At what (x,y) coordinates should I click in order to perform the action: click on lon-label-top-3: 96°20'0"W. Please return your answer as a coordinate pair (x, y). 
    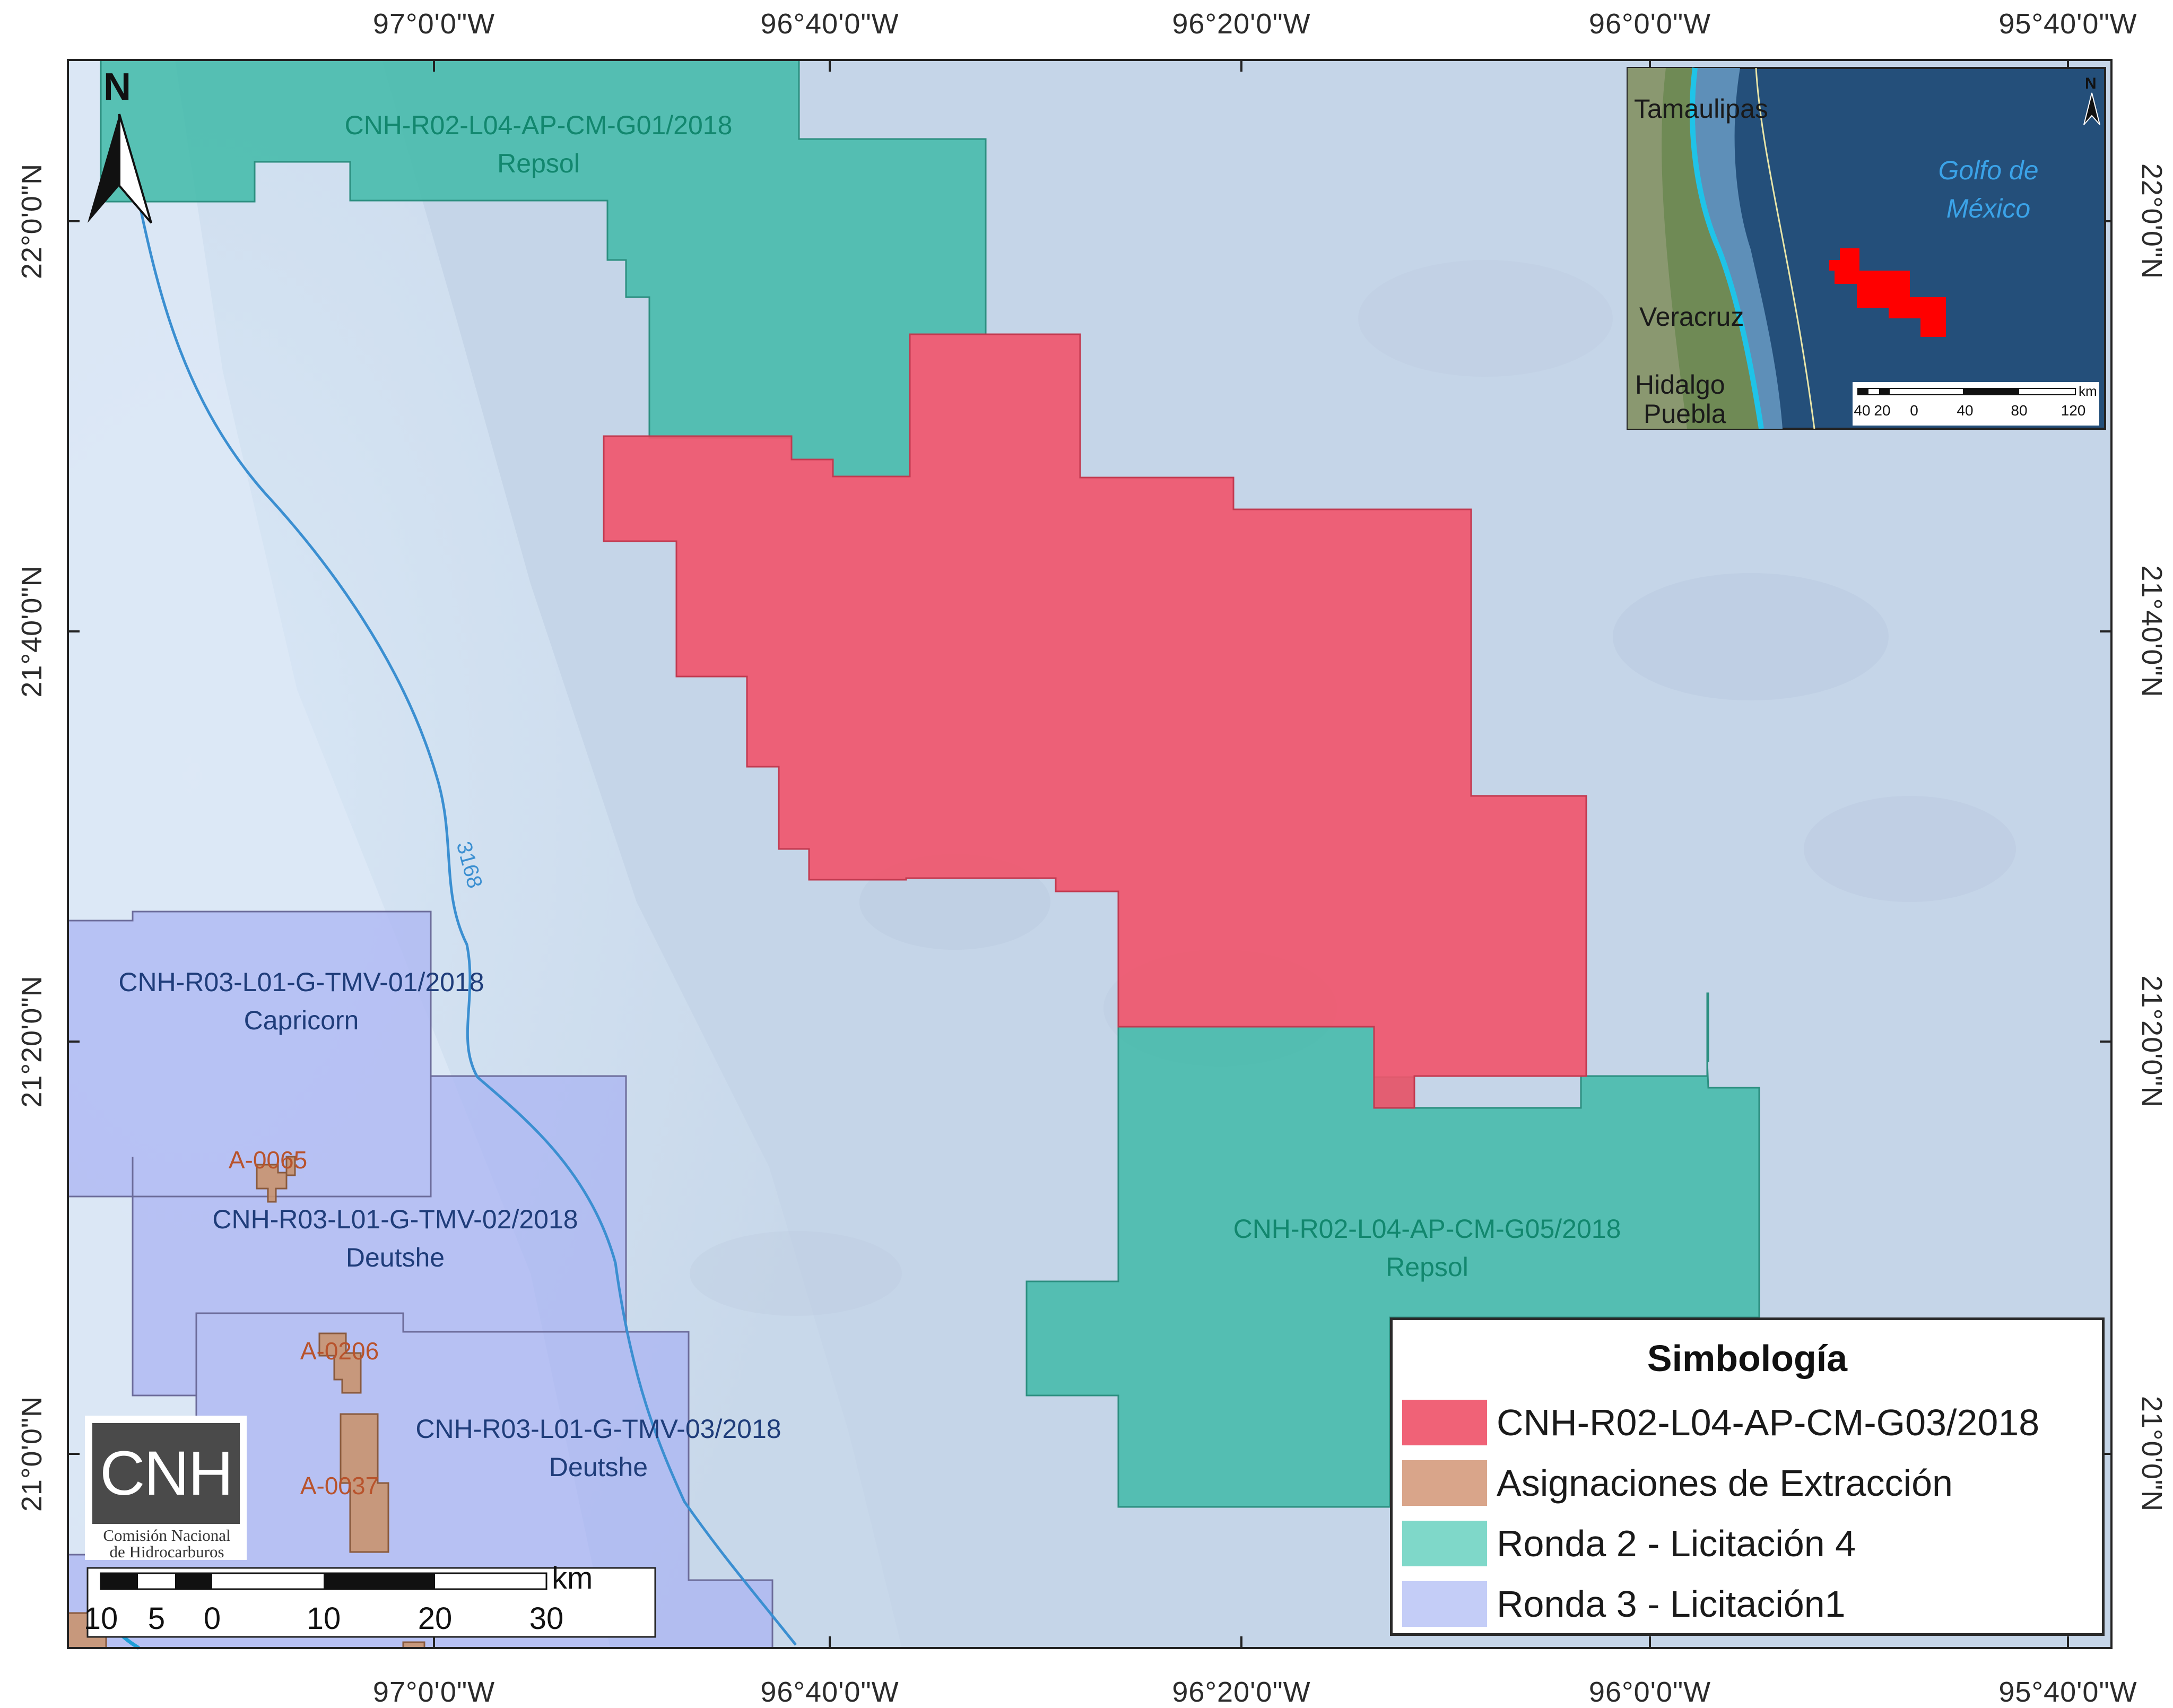
    Looking at the image, I should click on (1241, 24).